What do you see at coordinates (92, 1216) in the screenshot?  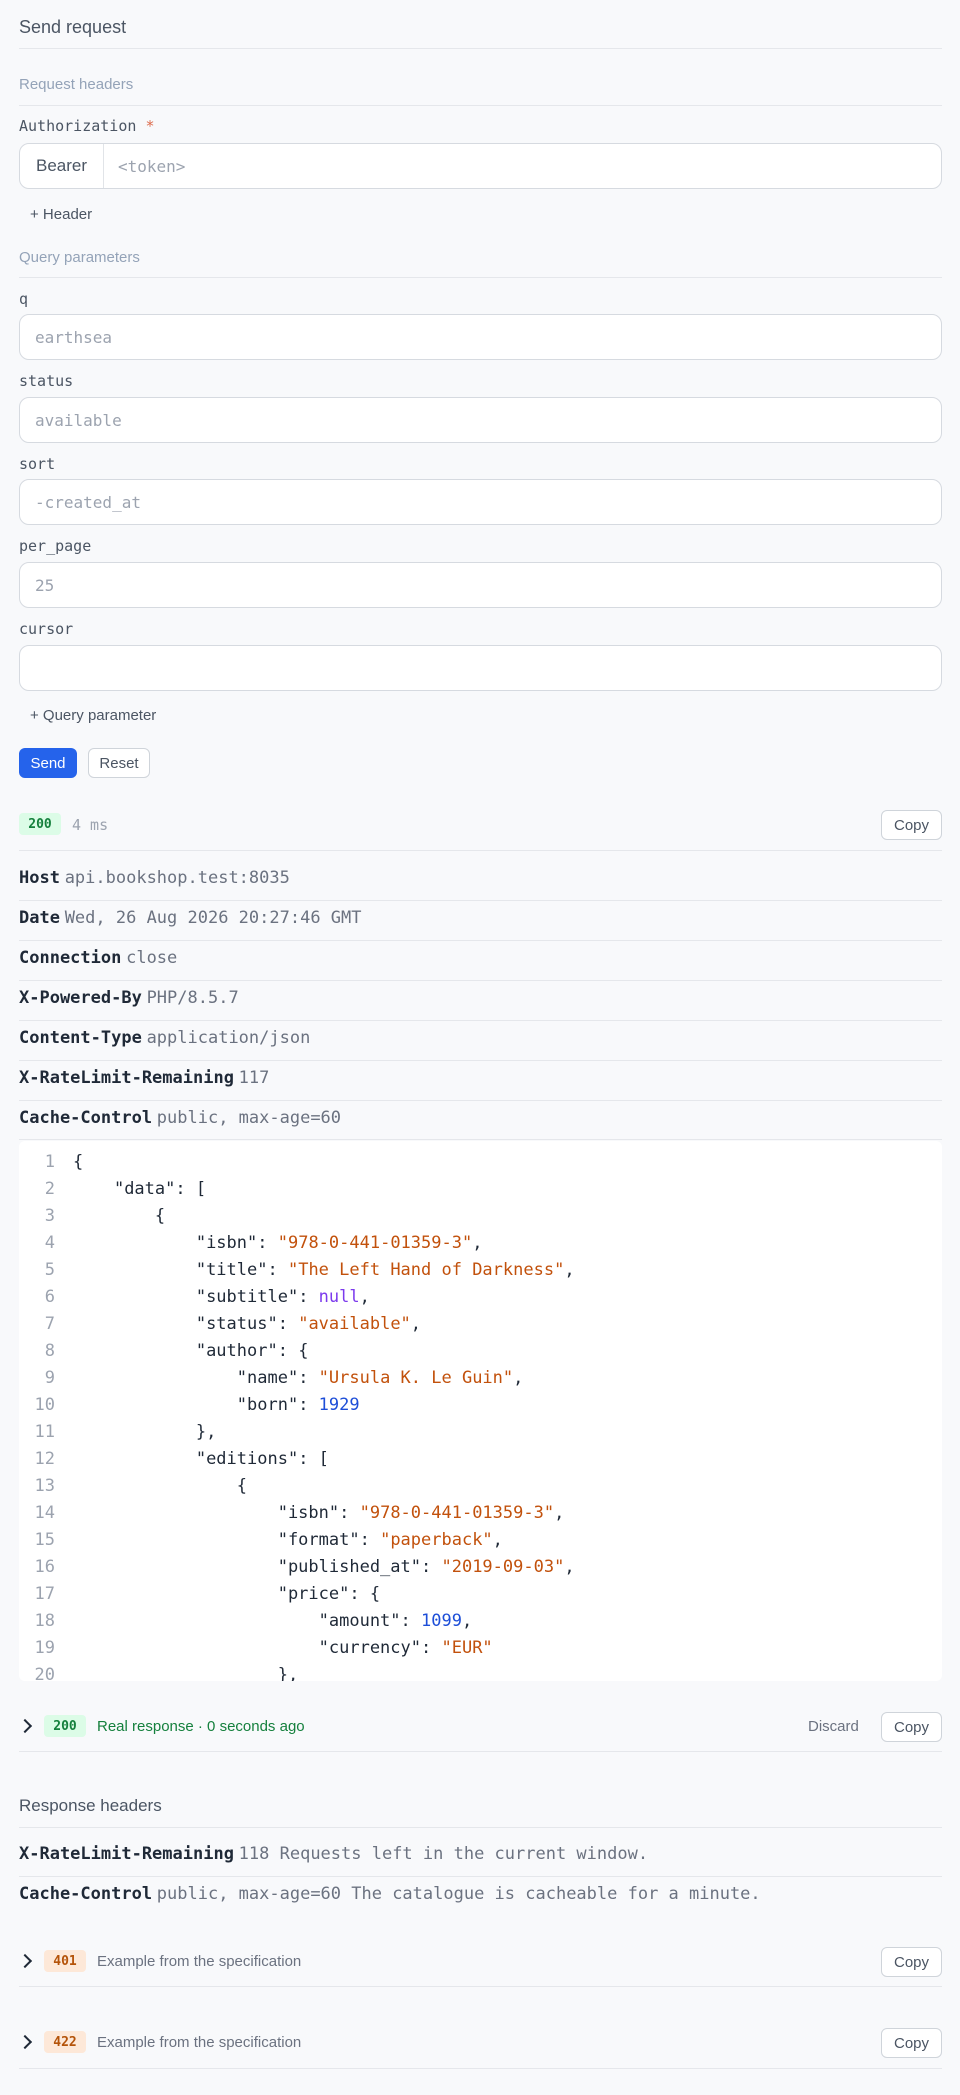 I see `code-line: 3 {` at bounding box center [92, 1216].